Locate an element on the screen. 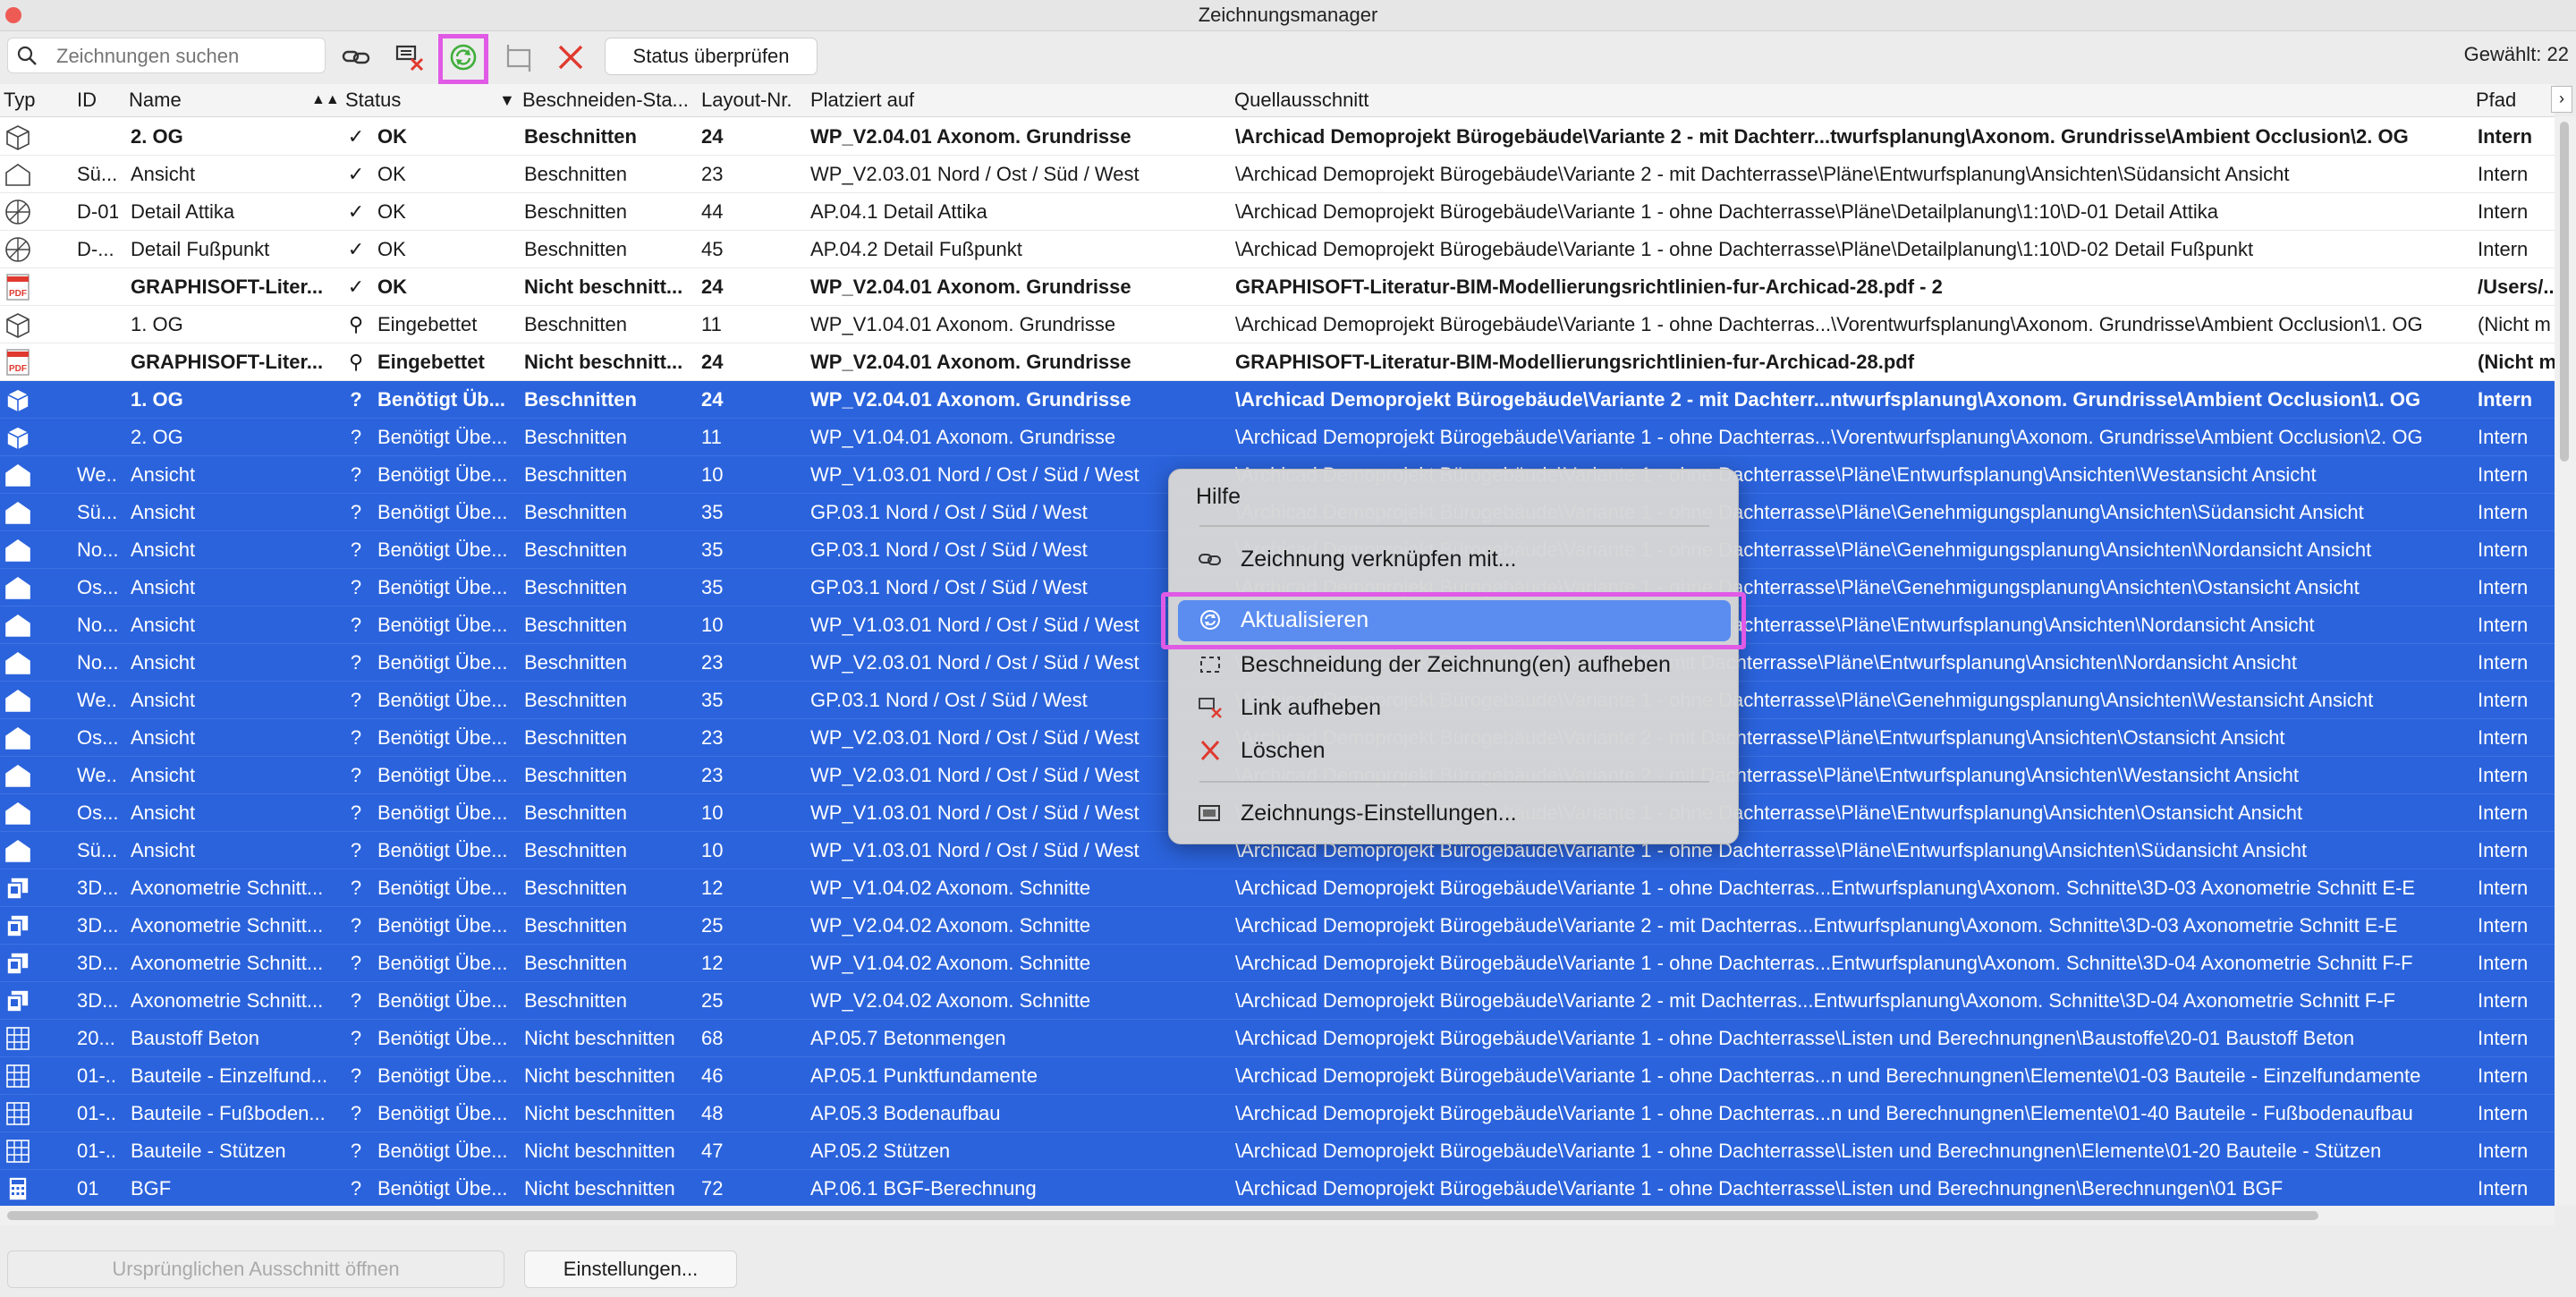 This screenshot has height=1297, width=2576. col-status: Status is located at coordinates (373, 100).